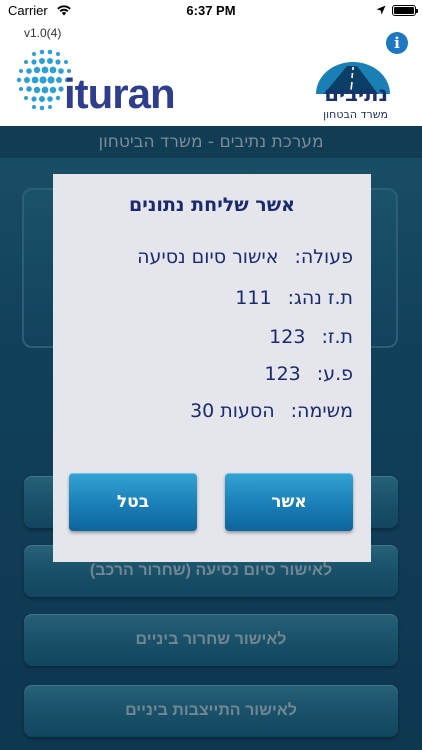 Image resolution: width=422 pixels, height=750 pixels. Describe the element at coordinates (337, 337) in the screenshot. I see `field-id-label: ת.ז:` at that location.